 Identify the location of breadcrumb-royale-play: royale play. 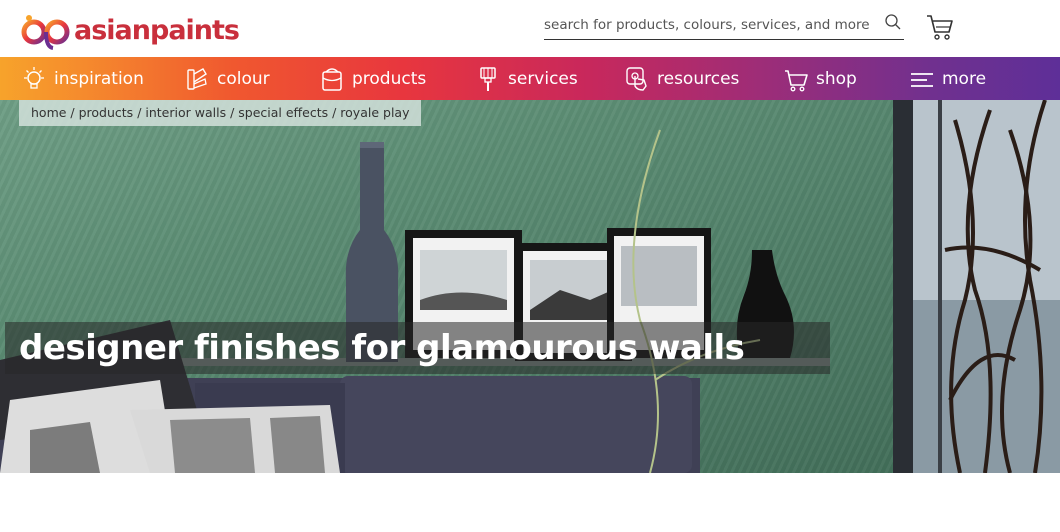
(375, 112).